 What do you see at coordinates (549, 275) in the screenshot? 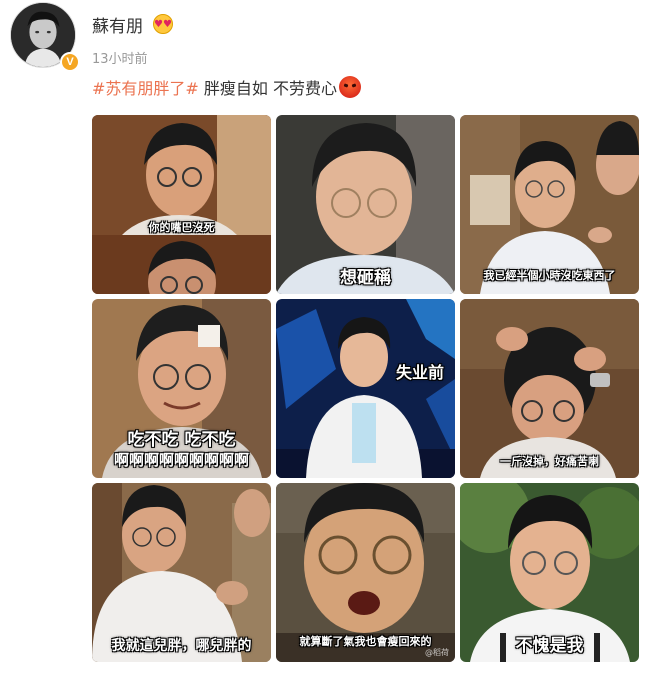
I see `image-caption-3: 我已經半個小時沒吃東西了` at bounding box center [549, 275].